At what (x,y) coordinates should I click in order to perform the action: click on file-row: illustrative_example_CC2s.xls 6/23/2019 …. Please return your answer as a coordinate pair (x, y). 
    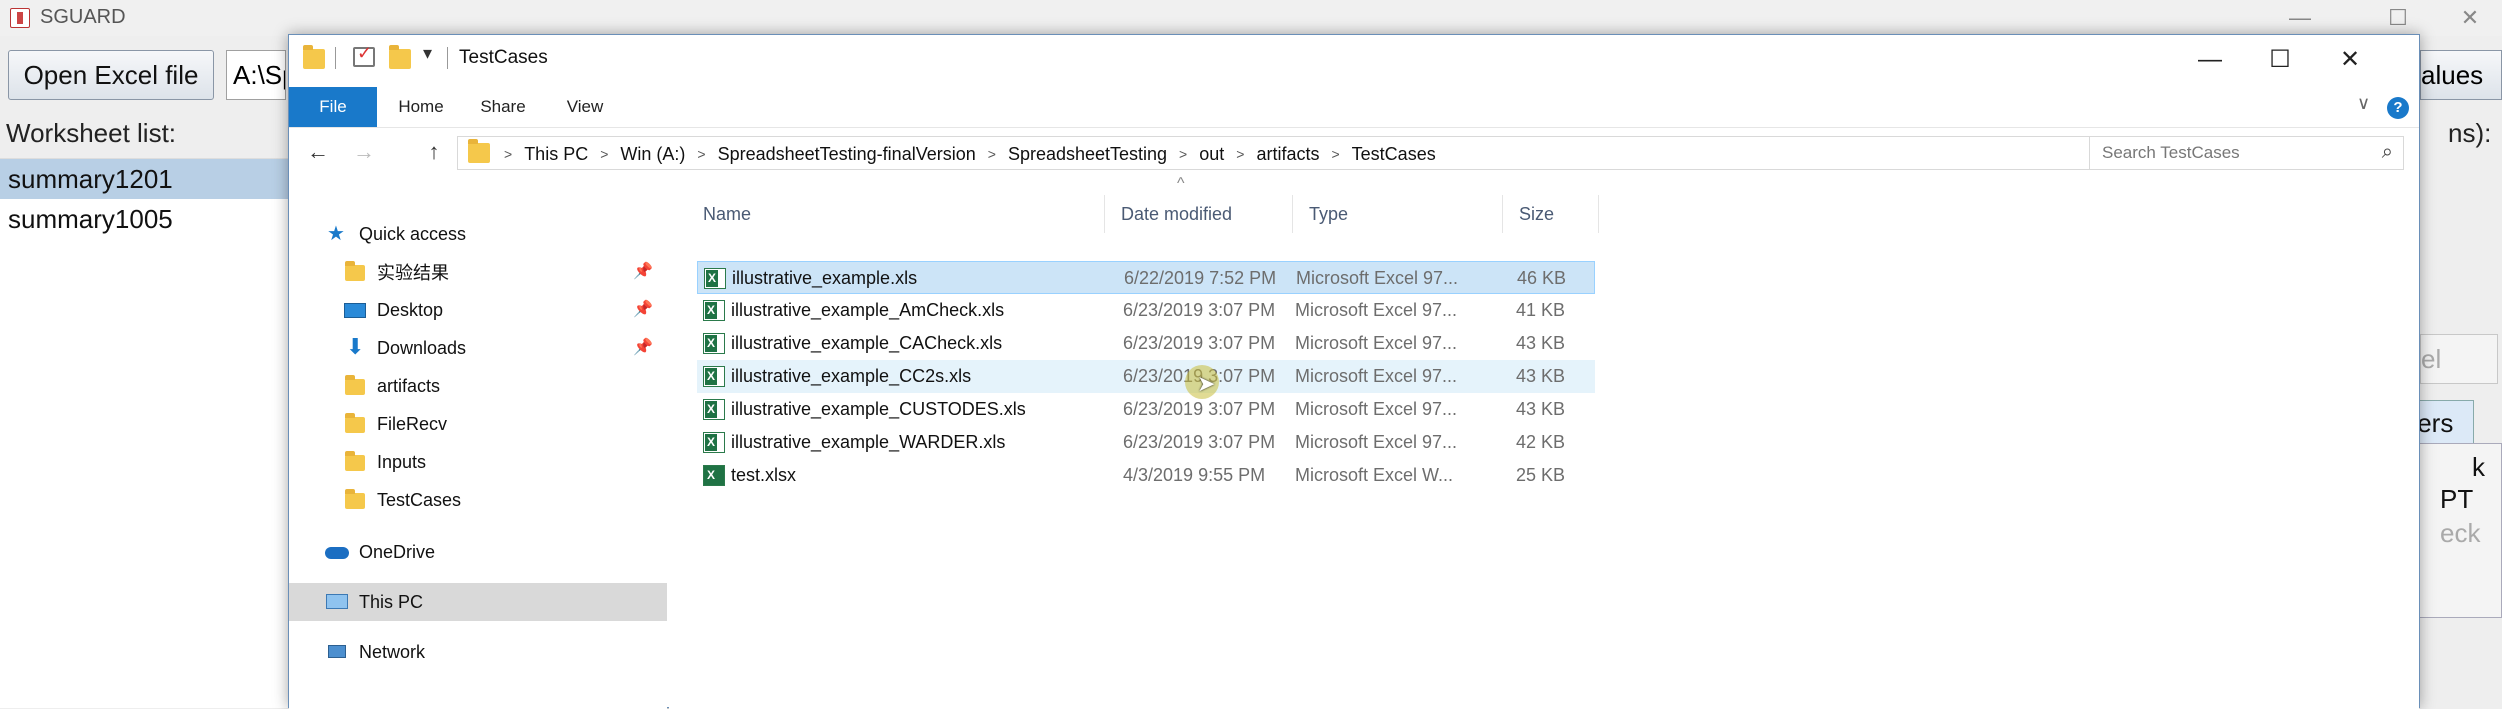
    Looking at the image, I should click on (1146, 376).